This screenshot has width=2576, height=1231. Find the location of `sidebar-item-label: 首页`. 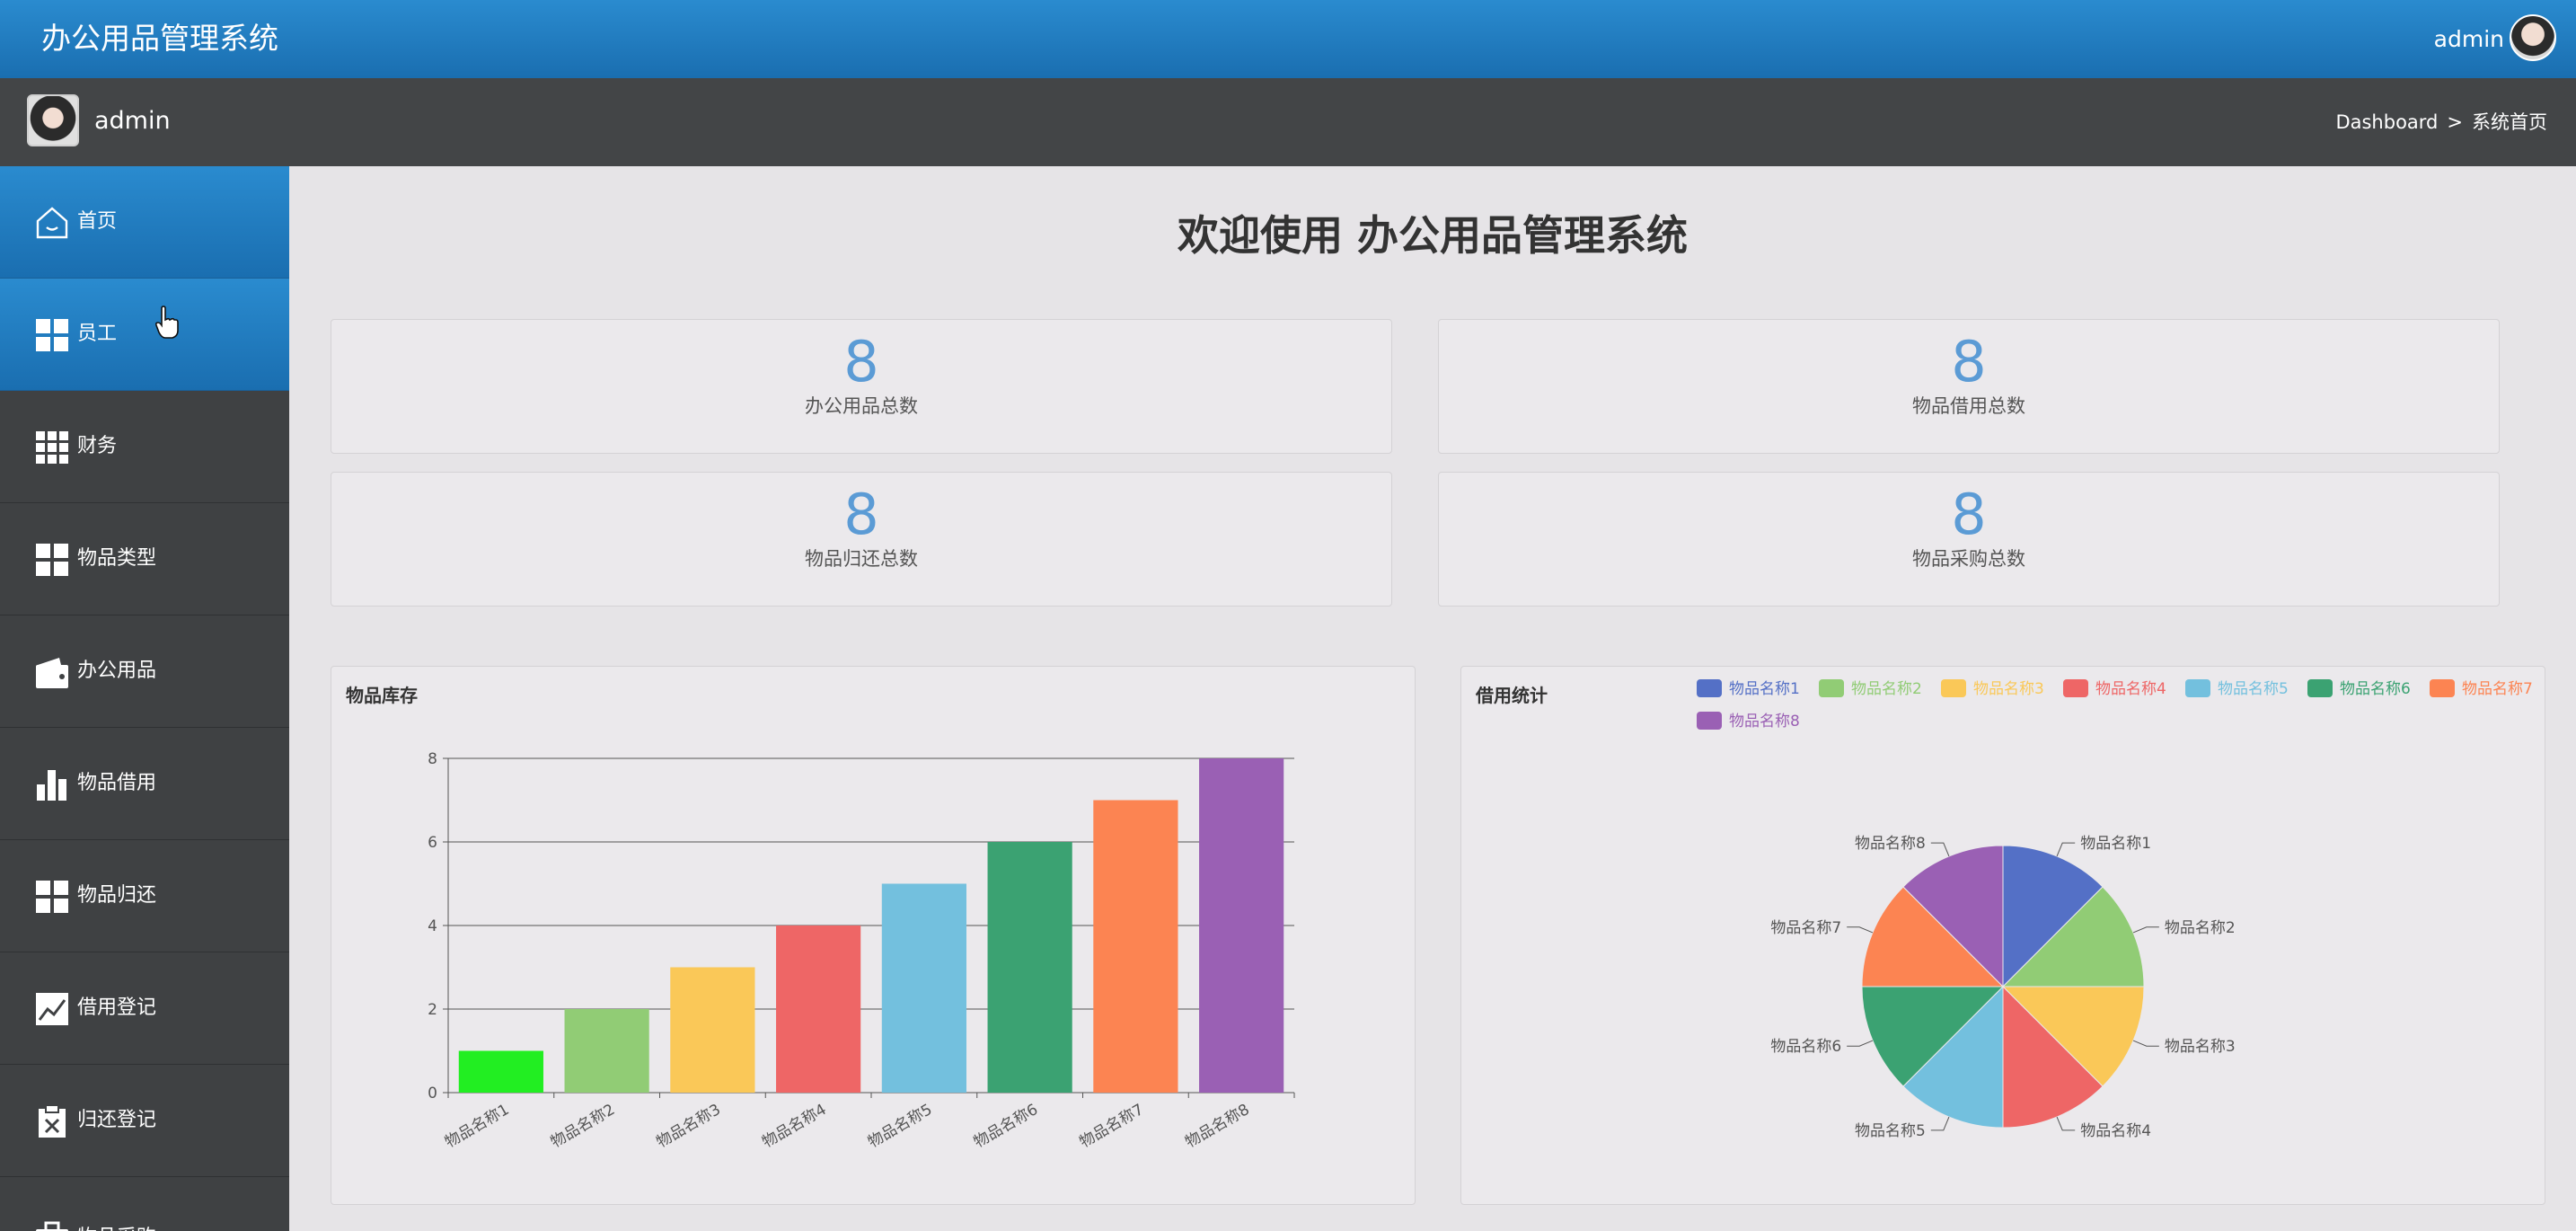

sidebar-item-label: 首页 is located at coordinates (97, 221).